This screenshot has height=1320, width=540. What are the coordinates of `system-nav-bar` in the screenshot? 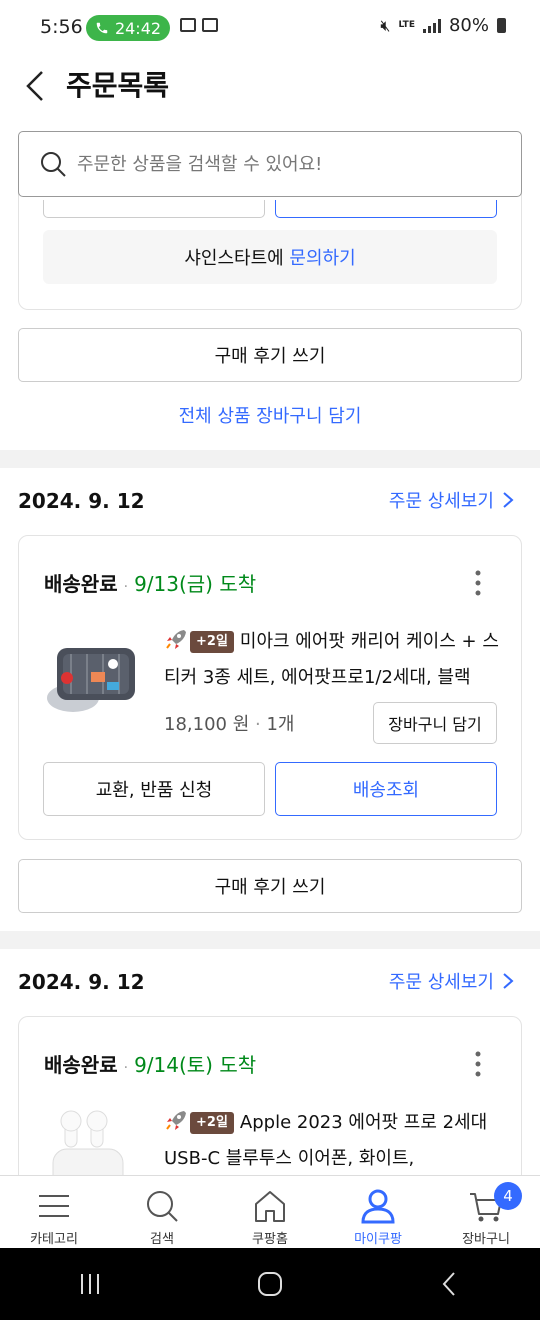 It's located at (270, 1284).